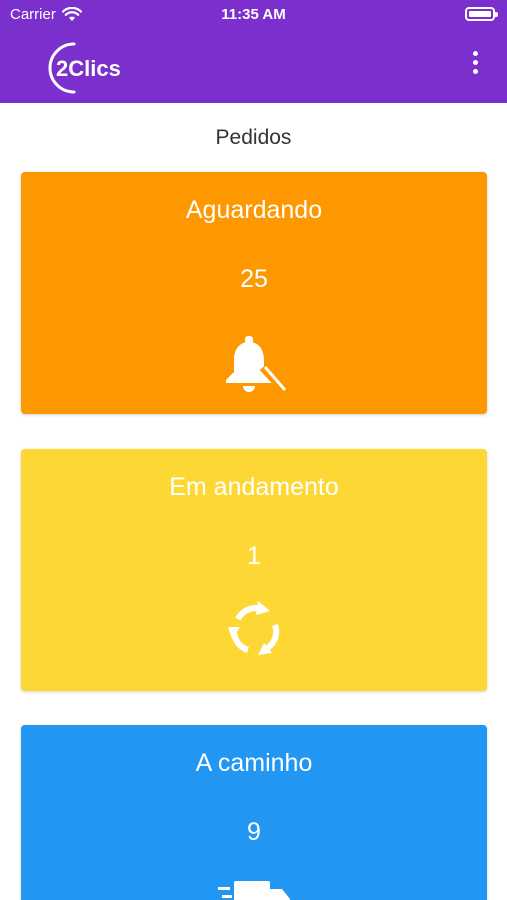 Image resolution: width=507 pixels, height=900 pixels. What do you see at coordinates (256, 365) in the screenshot?
I see `bell-icon` at bounding box center [256, 365].